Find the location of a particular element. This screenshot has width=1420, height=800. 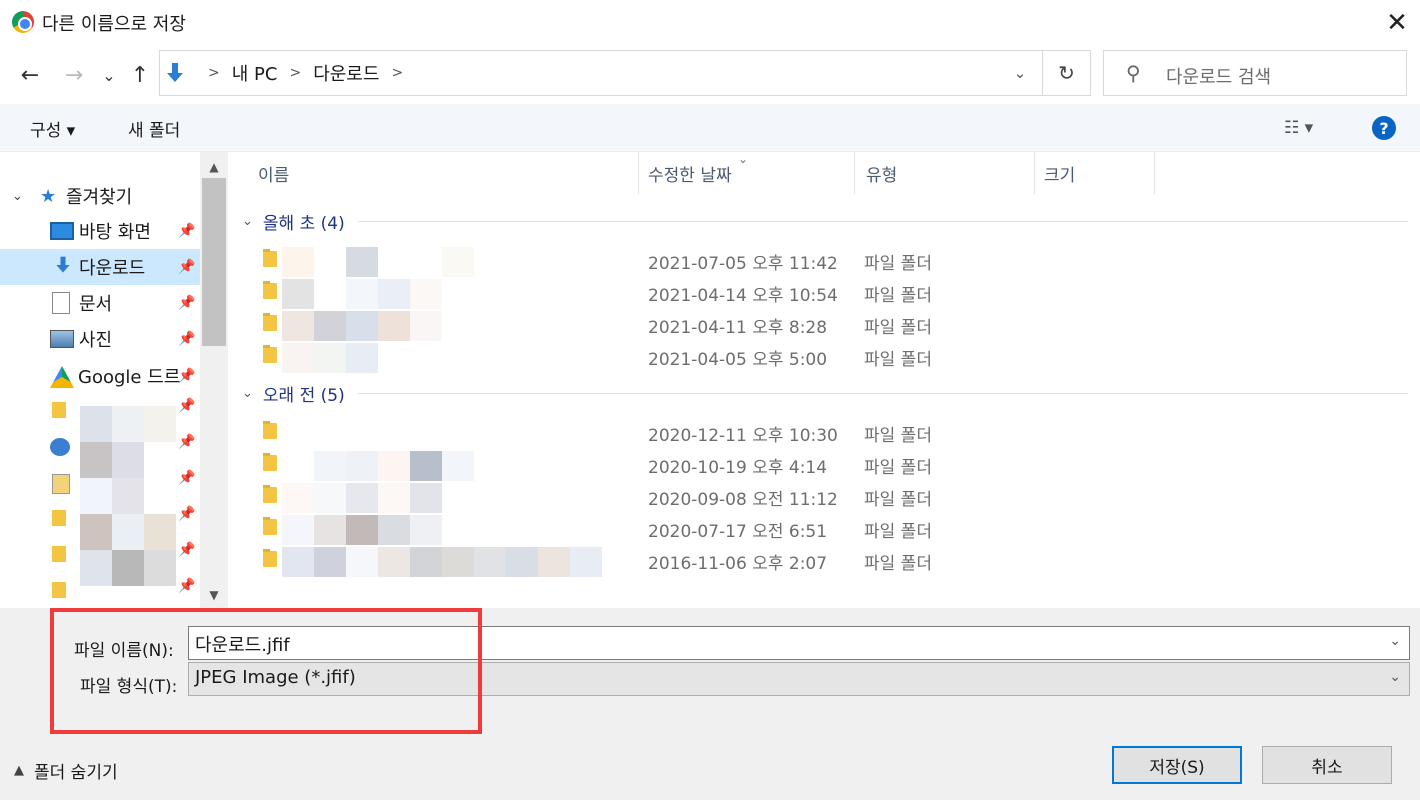

table-row: 2021-04-14 오후 10:54 파일 폴더 is located at coordinates (824, 292).